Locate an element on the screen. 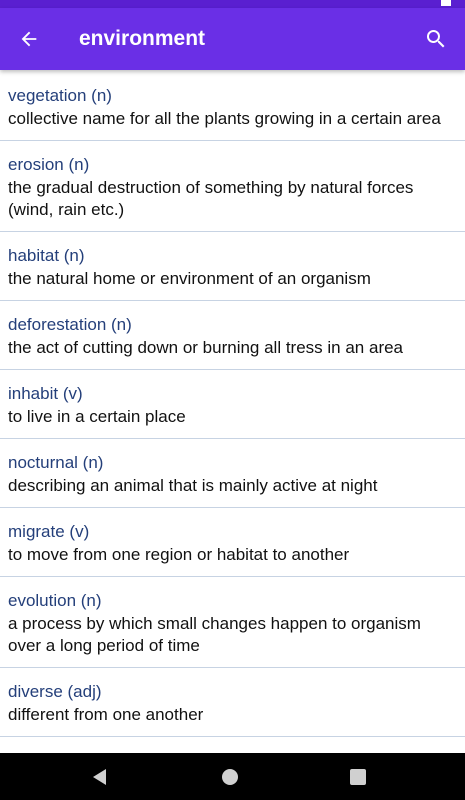  entry-word: erosion (n) is located at coordinates (49, 164).